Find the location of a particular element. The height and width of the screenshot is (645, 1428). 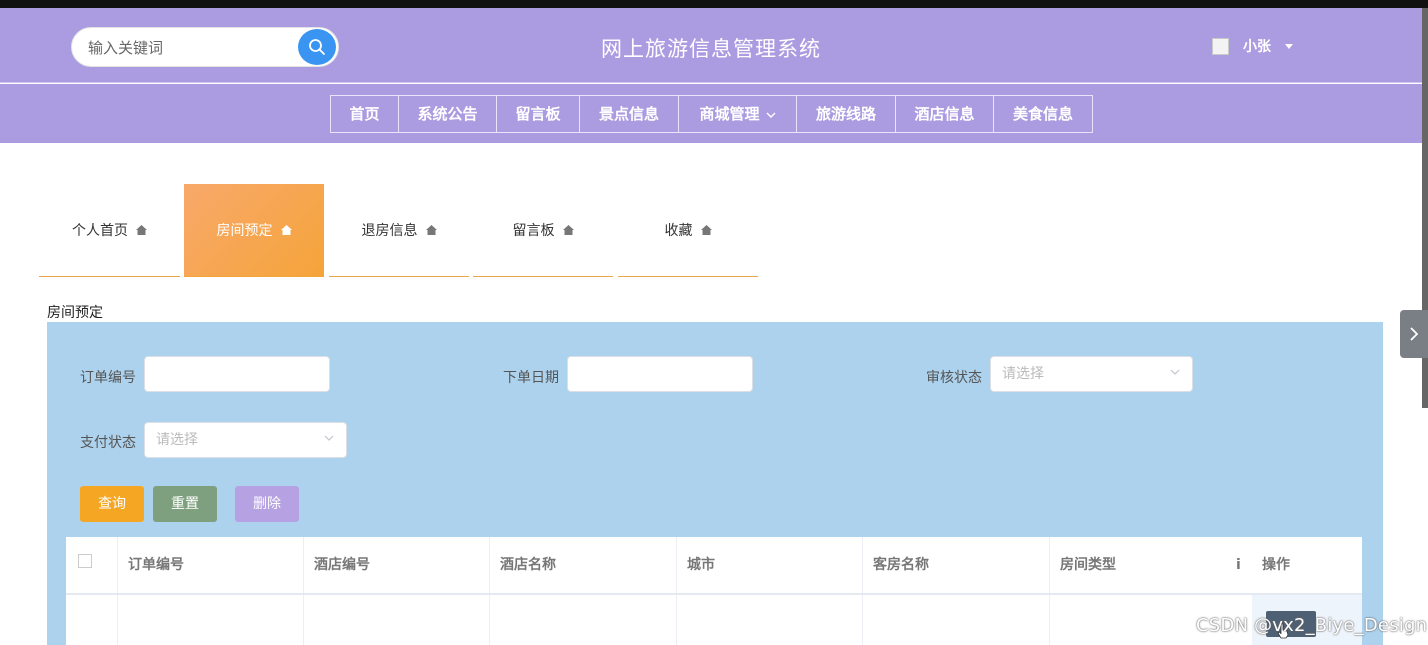

nav-item-food: 美食信息 is located at coordinates (1043, 114).